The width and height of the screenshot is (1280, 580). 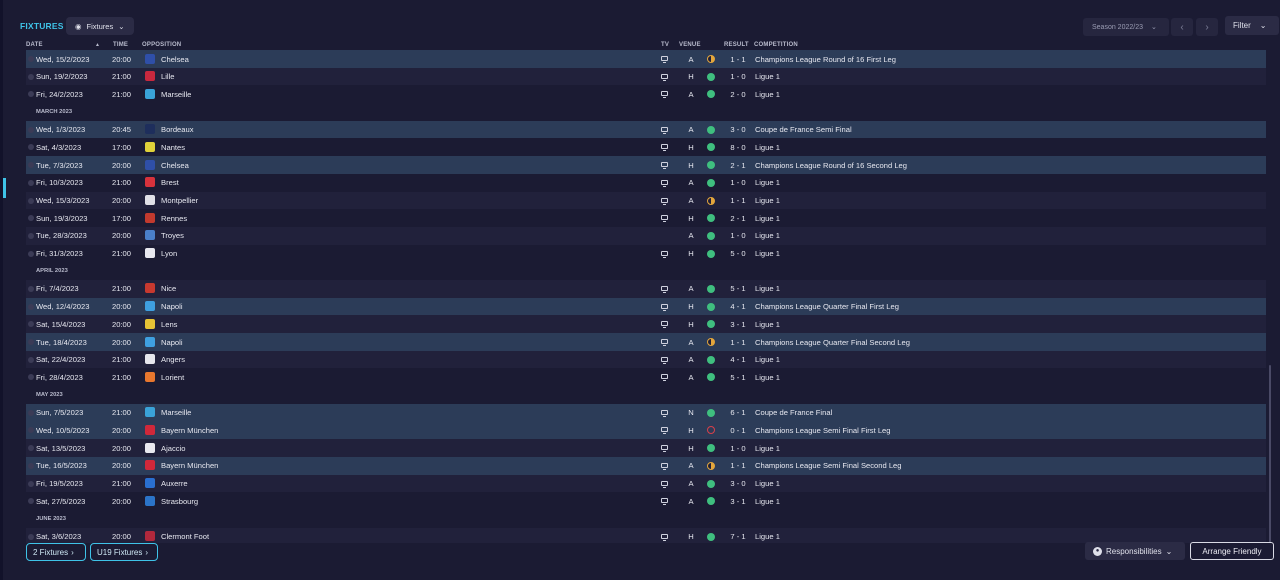 I want to click on opposition-name: Nantes, so click(x=173, y=147).